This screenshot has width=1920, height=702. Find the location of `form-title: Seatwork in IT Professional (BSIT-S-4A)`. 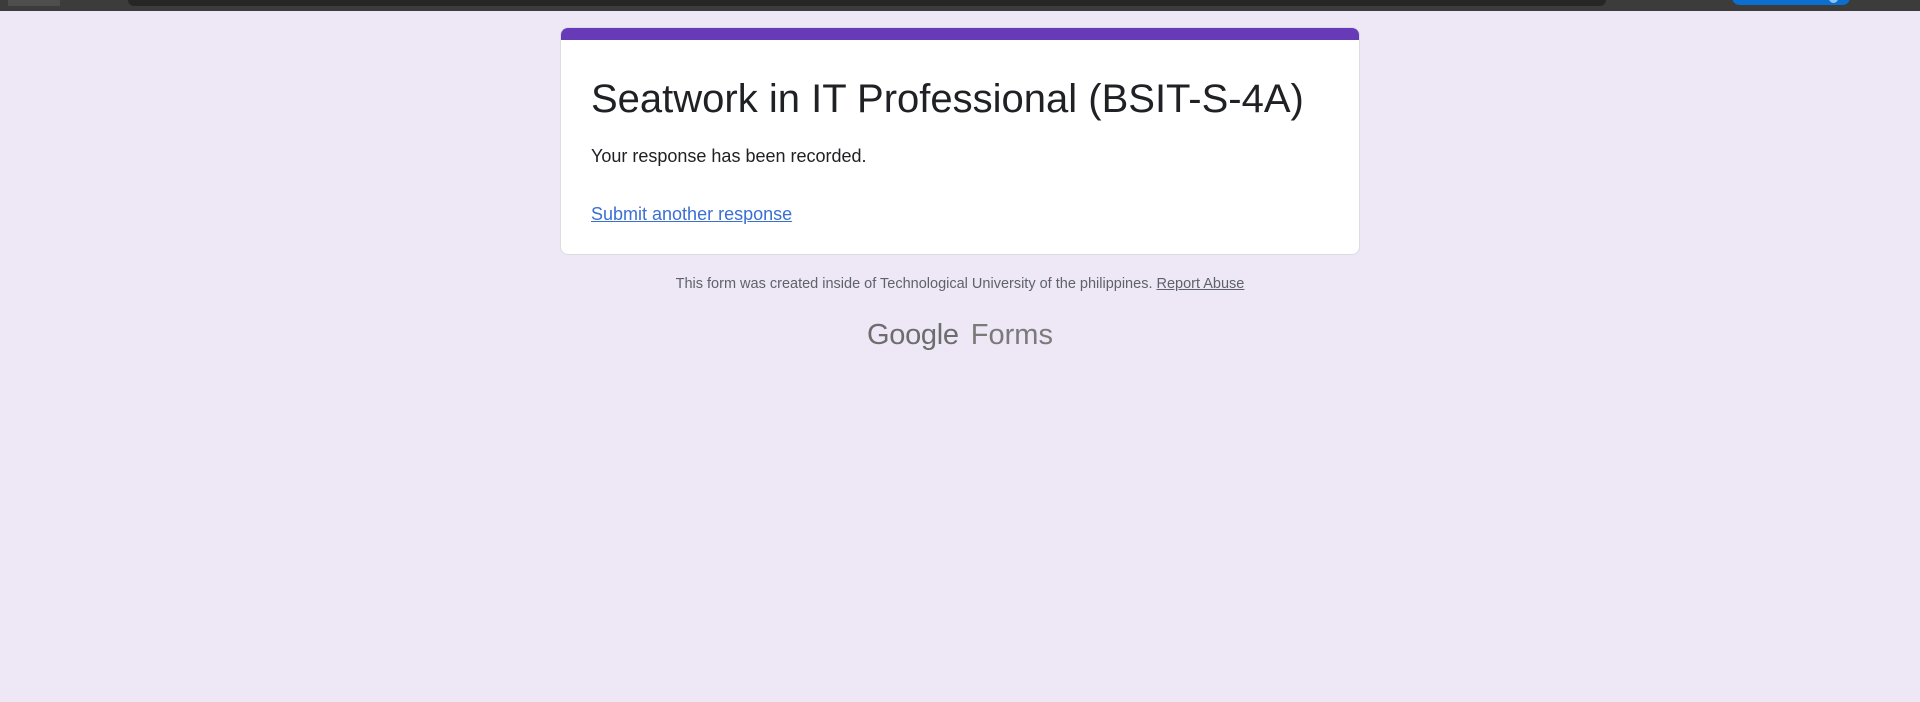

form-title: Seatwork in IT Professional (BSIT-S-4A) is located at coordinates (947, 99).